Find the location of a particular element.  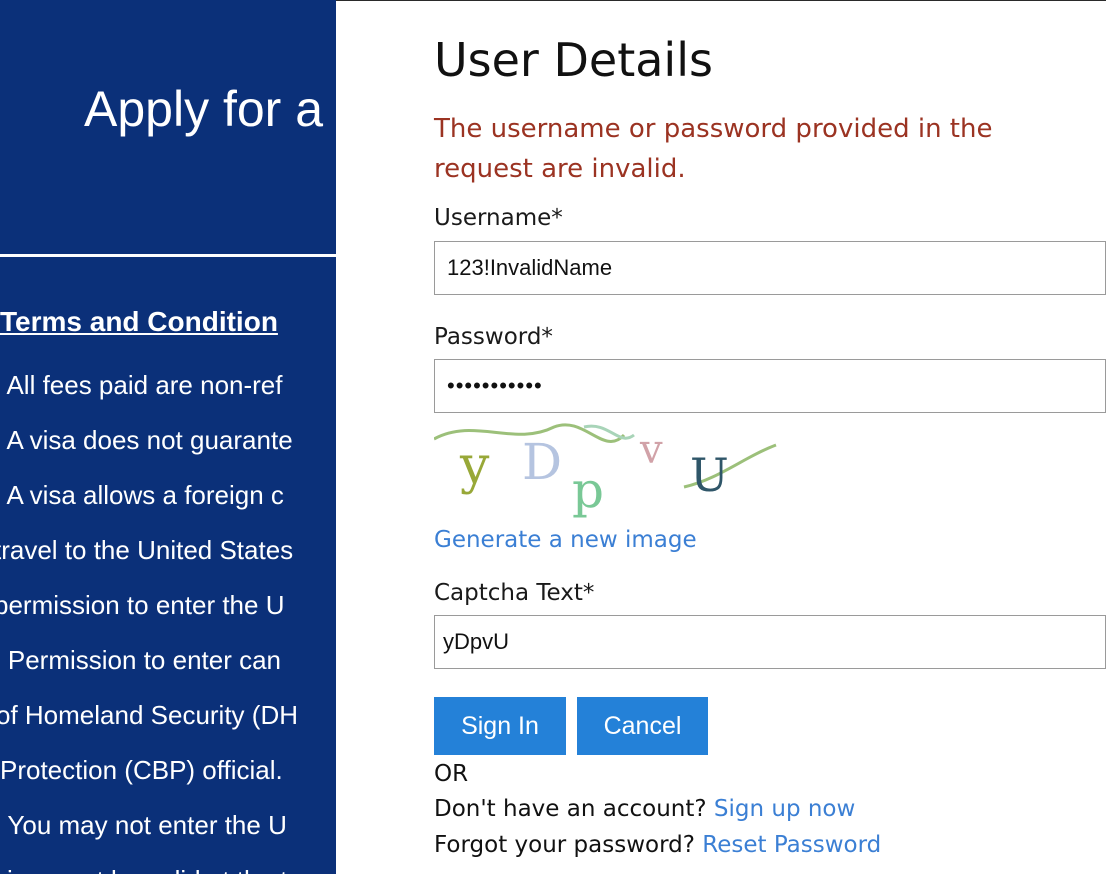

terms-heading: Terms and Condition is located at coordinates (139, 321).